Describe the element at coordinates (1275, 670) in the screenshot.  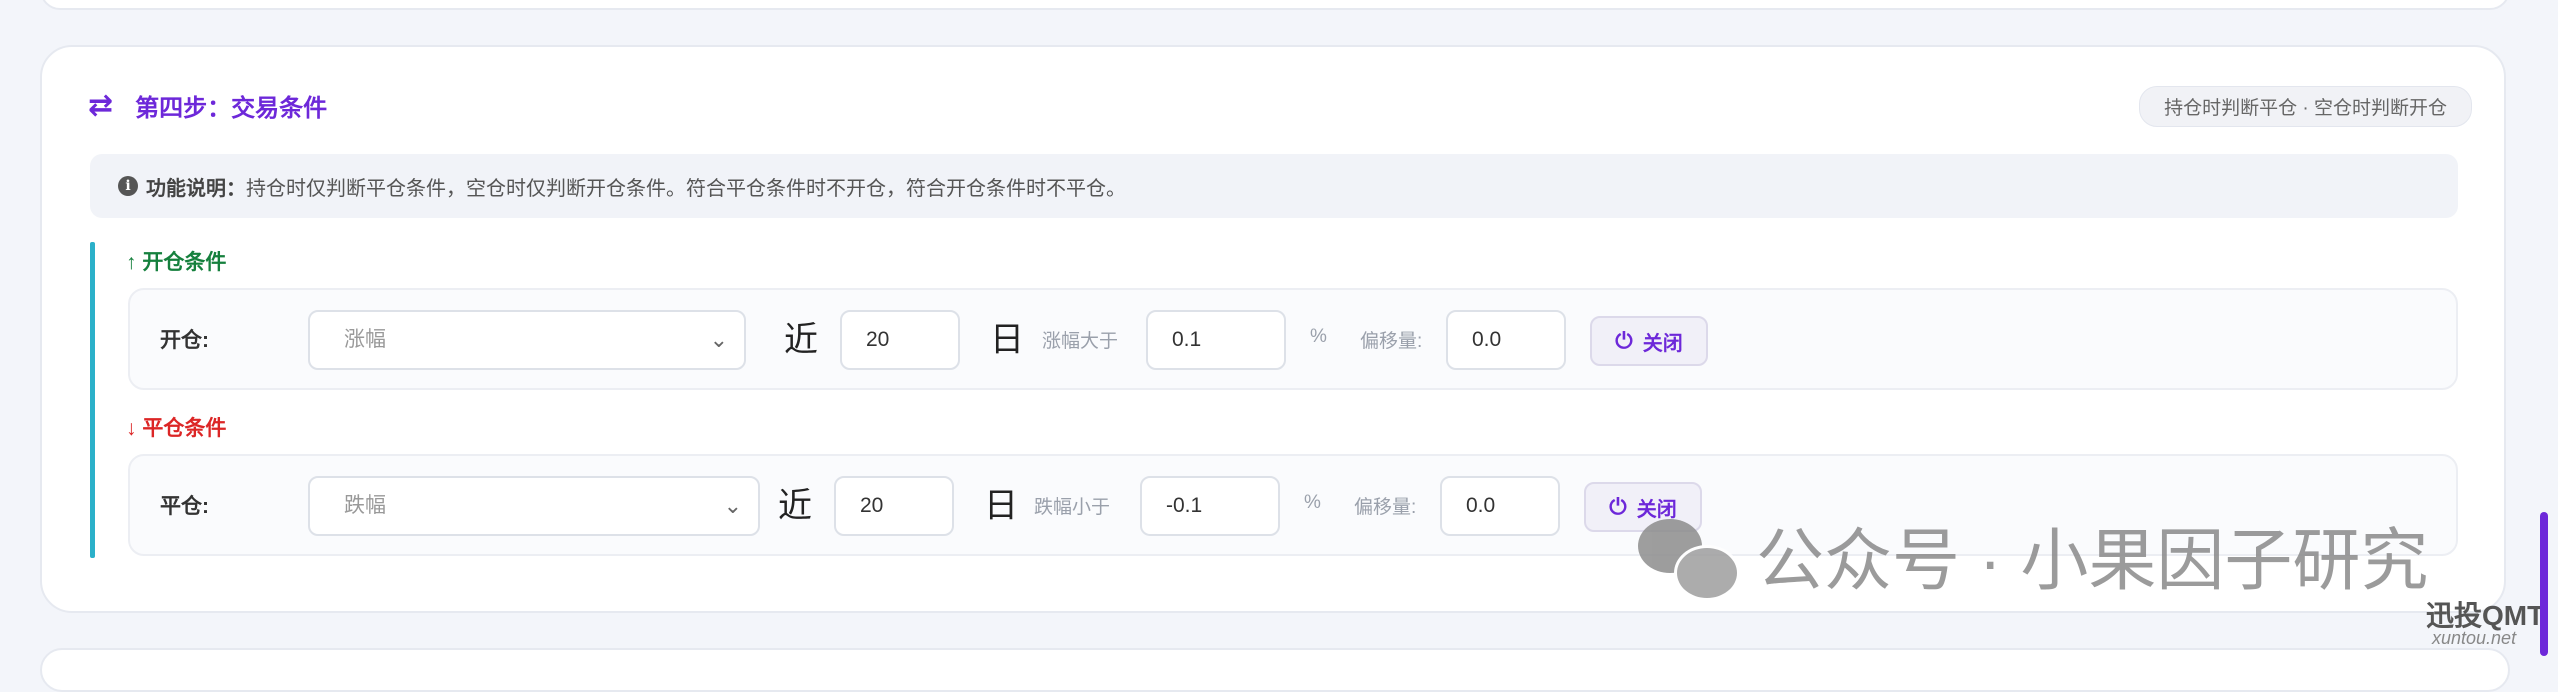
I see `next-card` at that location.